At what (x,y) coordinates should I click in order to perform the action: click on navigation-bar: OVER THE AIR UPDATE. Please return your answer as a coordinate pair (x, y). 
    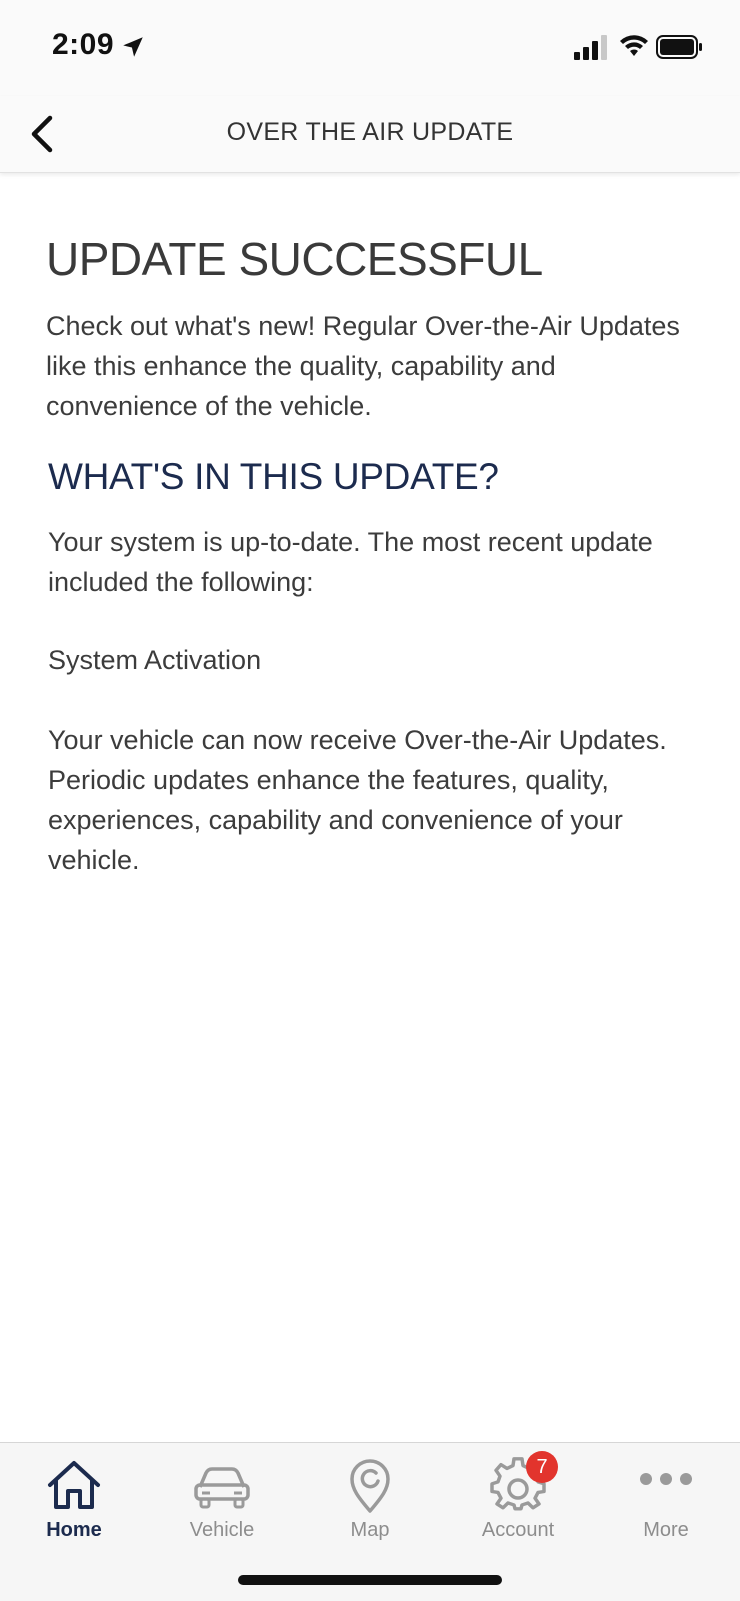
    Looking at the image, I should click on (370, 134).